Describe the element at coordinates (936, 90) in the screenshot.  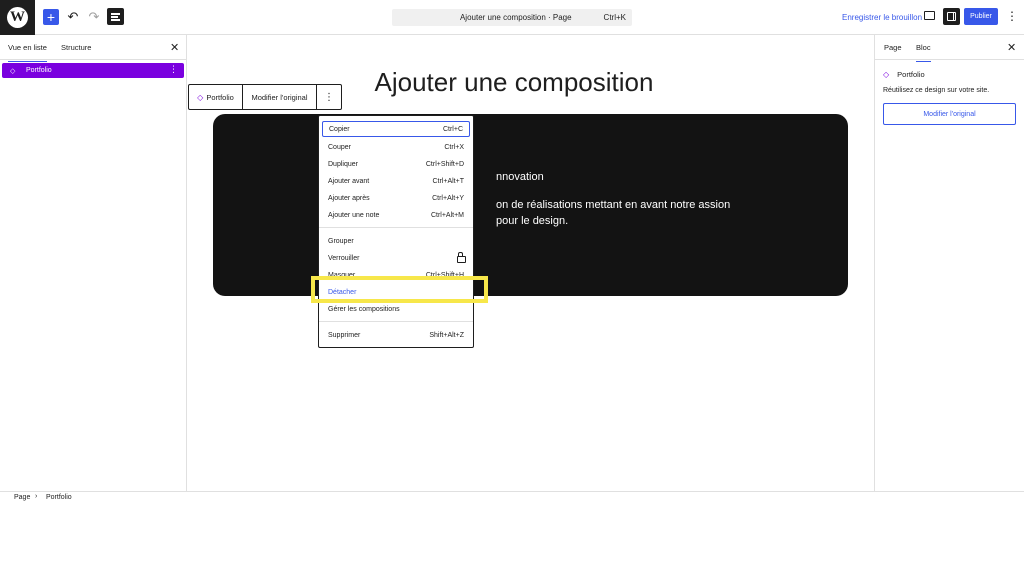
I see `block-description: Réutilisez ce design sur votre site.` at that location.